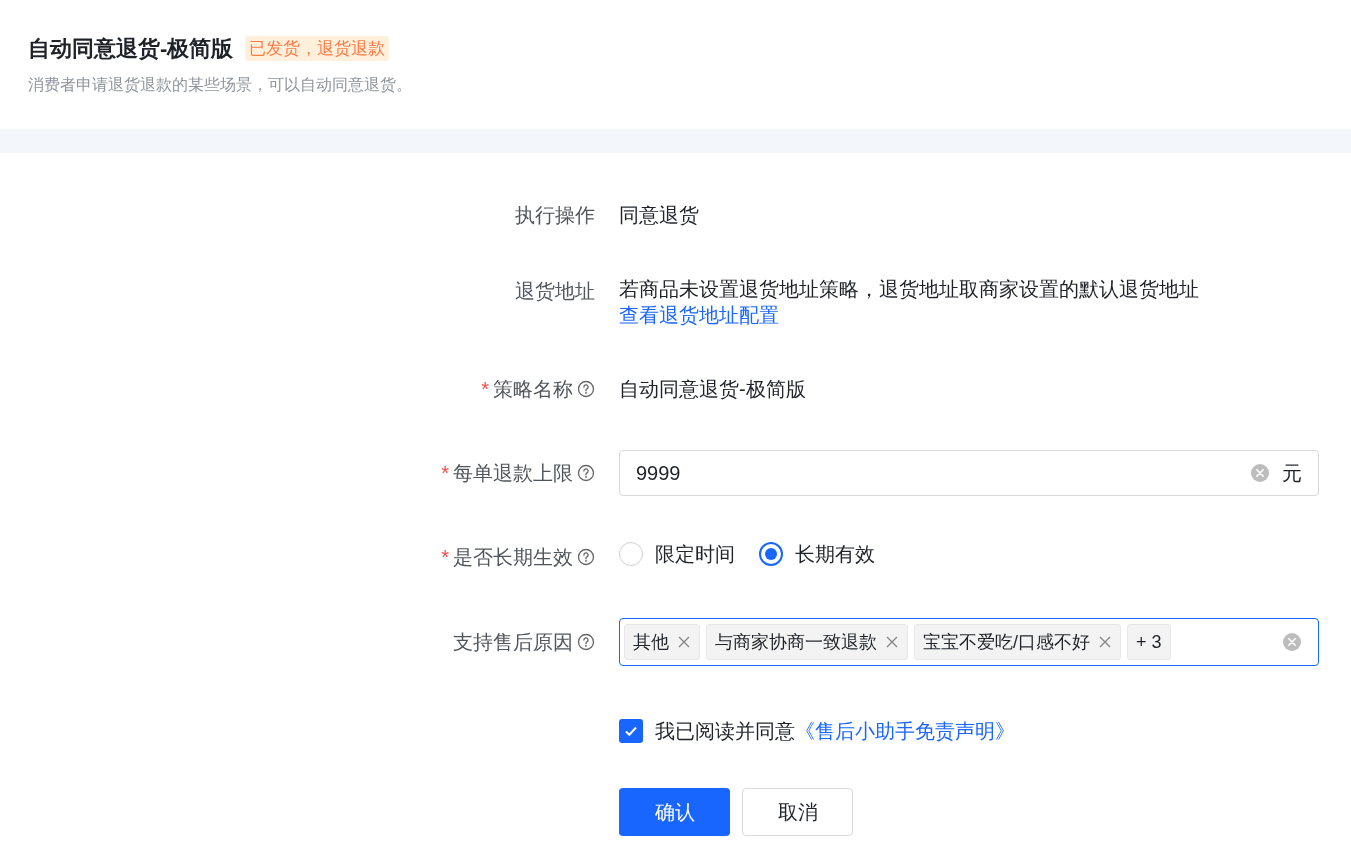 Image resolution: width=1351 pixels, height=841 pixels. I want to click on refund-limit-field: 9999 元, so click(969, 473).